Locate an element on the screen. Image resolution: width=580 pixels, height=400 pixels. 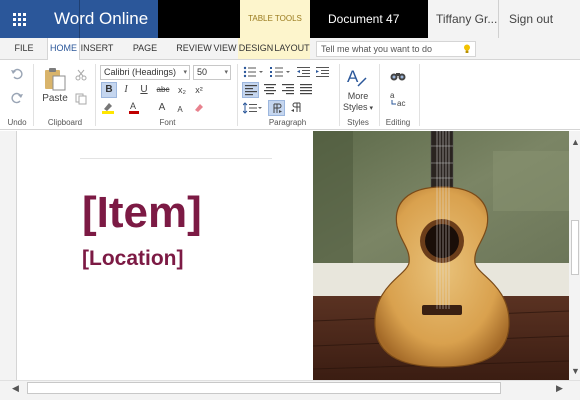
justify-icon is located at coordinates (306, 89).